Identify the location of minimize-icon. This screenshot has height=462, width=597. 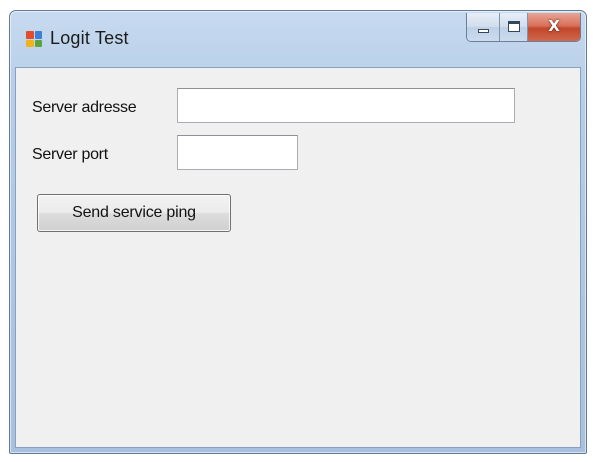
(483, 31).